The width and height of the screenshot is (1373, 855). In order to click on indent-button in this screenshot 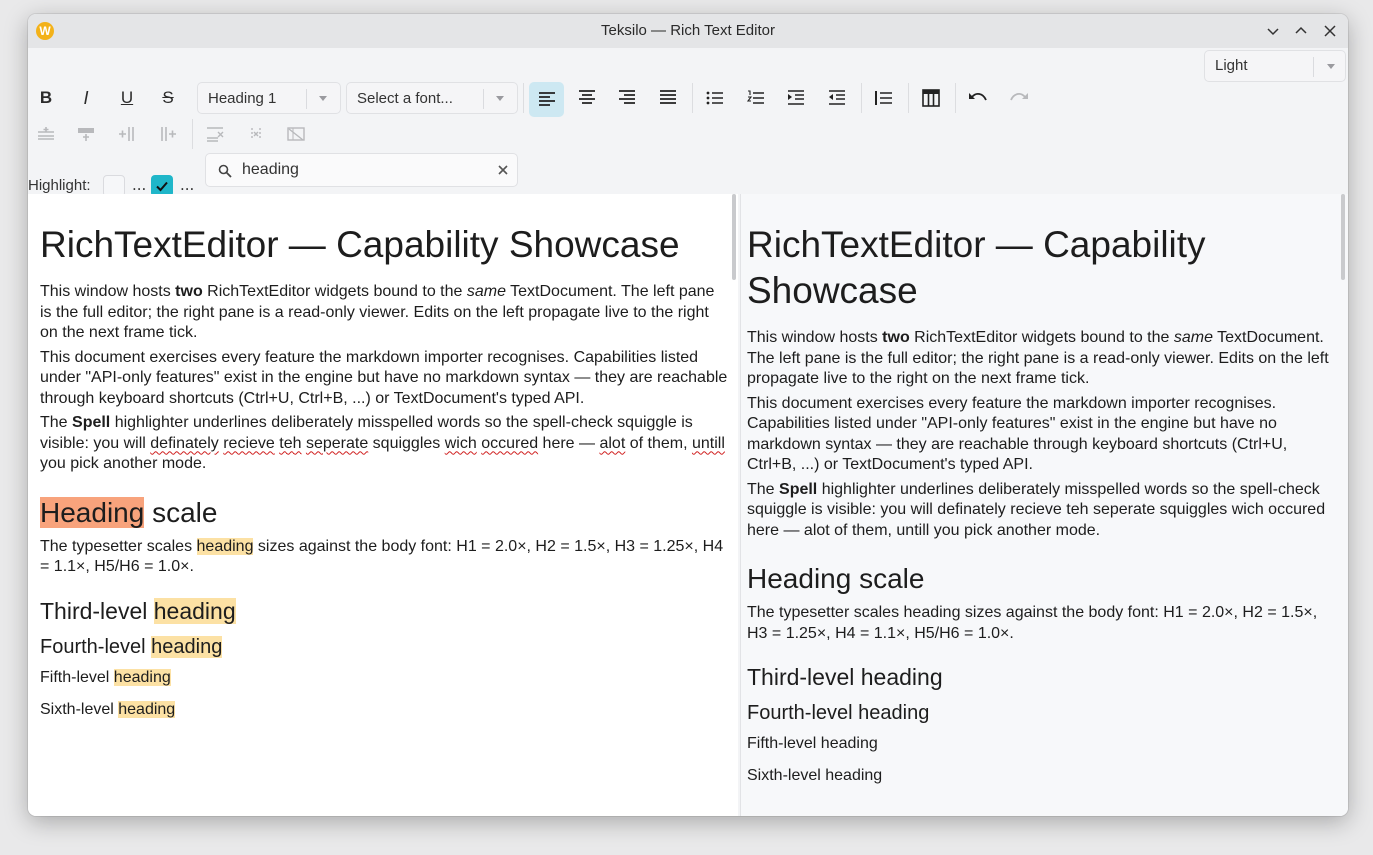, I will do `click(796, 98)`.